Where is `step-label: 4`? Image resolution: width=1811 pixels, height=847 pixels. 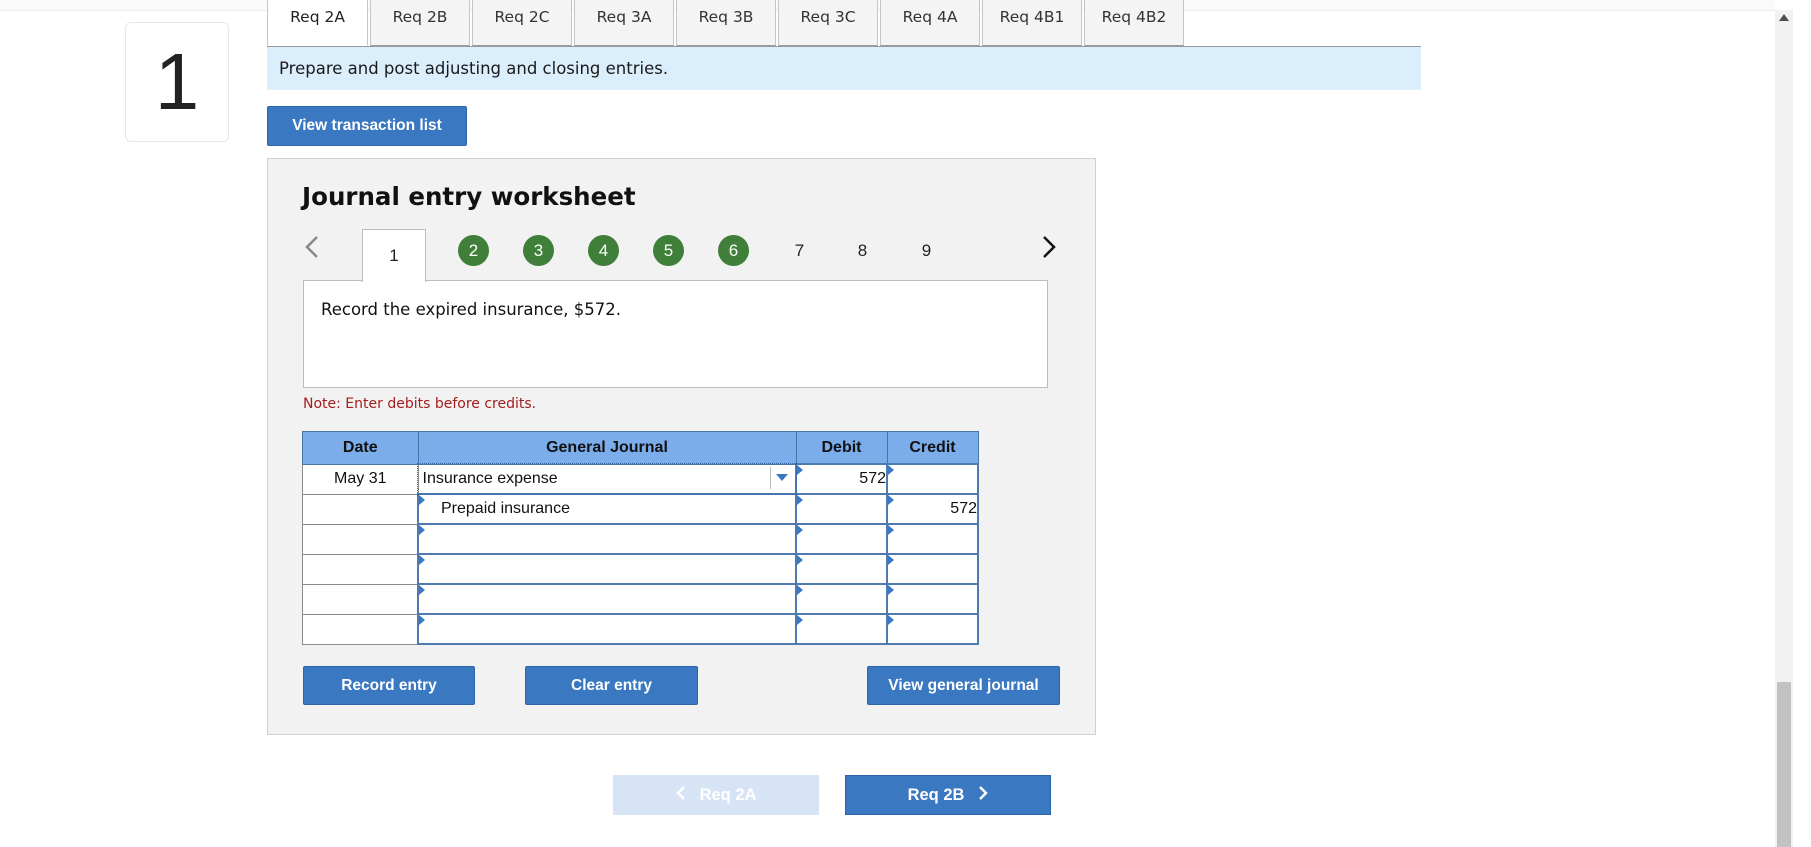 step-label: 4 is located at coordinates (603, 250).